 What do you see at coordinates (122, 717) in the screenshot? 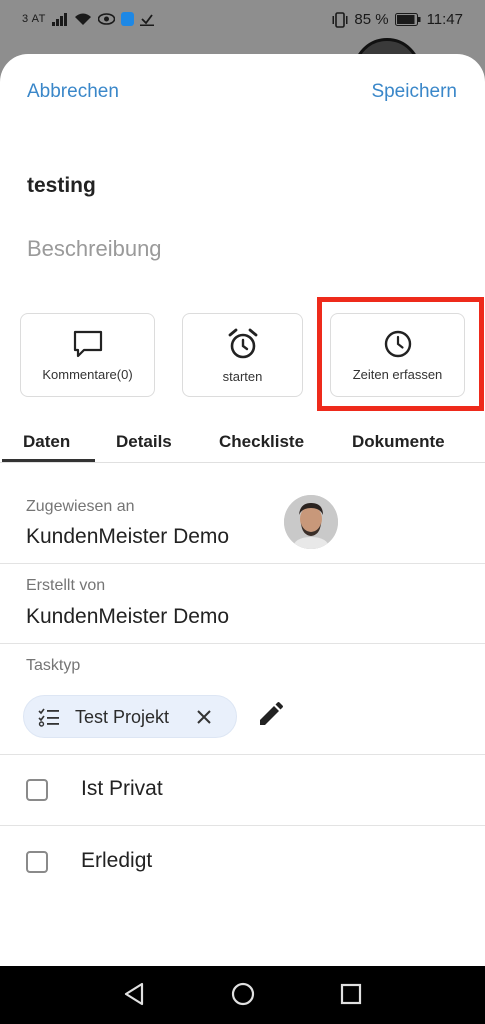
I see `tasktype-chip-label: Test Projekt` at bounding box center [122, 717].